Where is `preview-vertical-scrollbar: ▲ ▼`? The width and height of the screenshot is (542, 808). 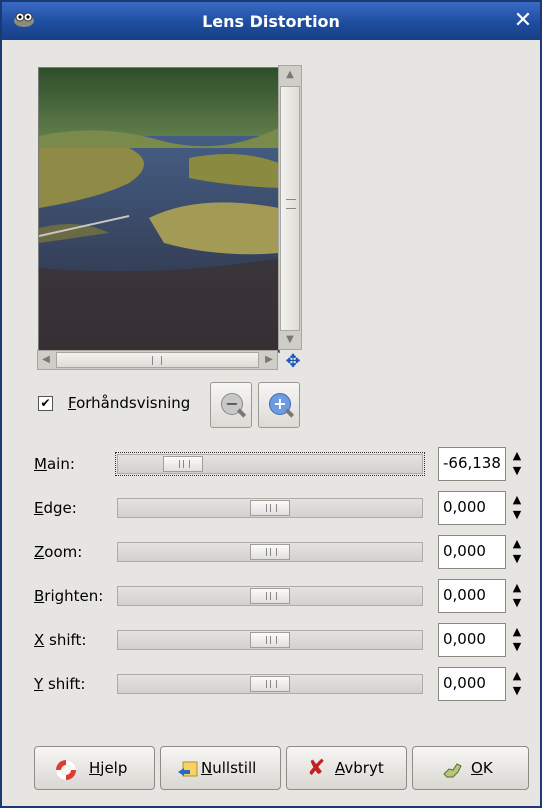 preview-vertical-scrollbar: ▲ ▼ is located at coordinates (290, 207).